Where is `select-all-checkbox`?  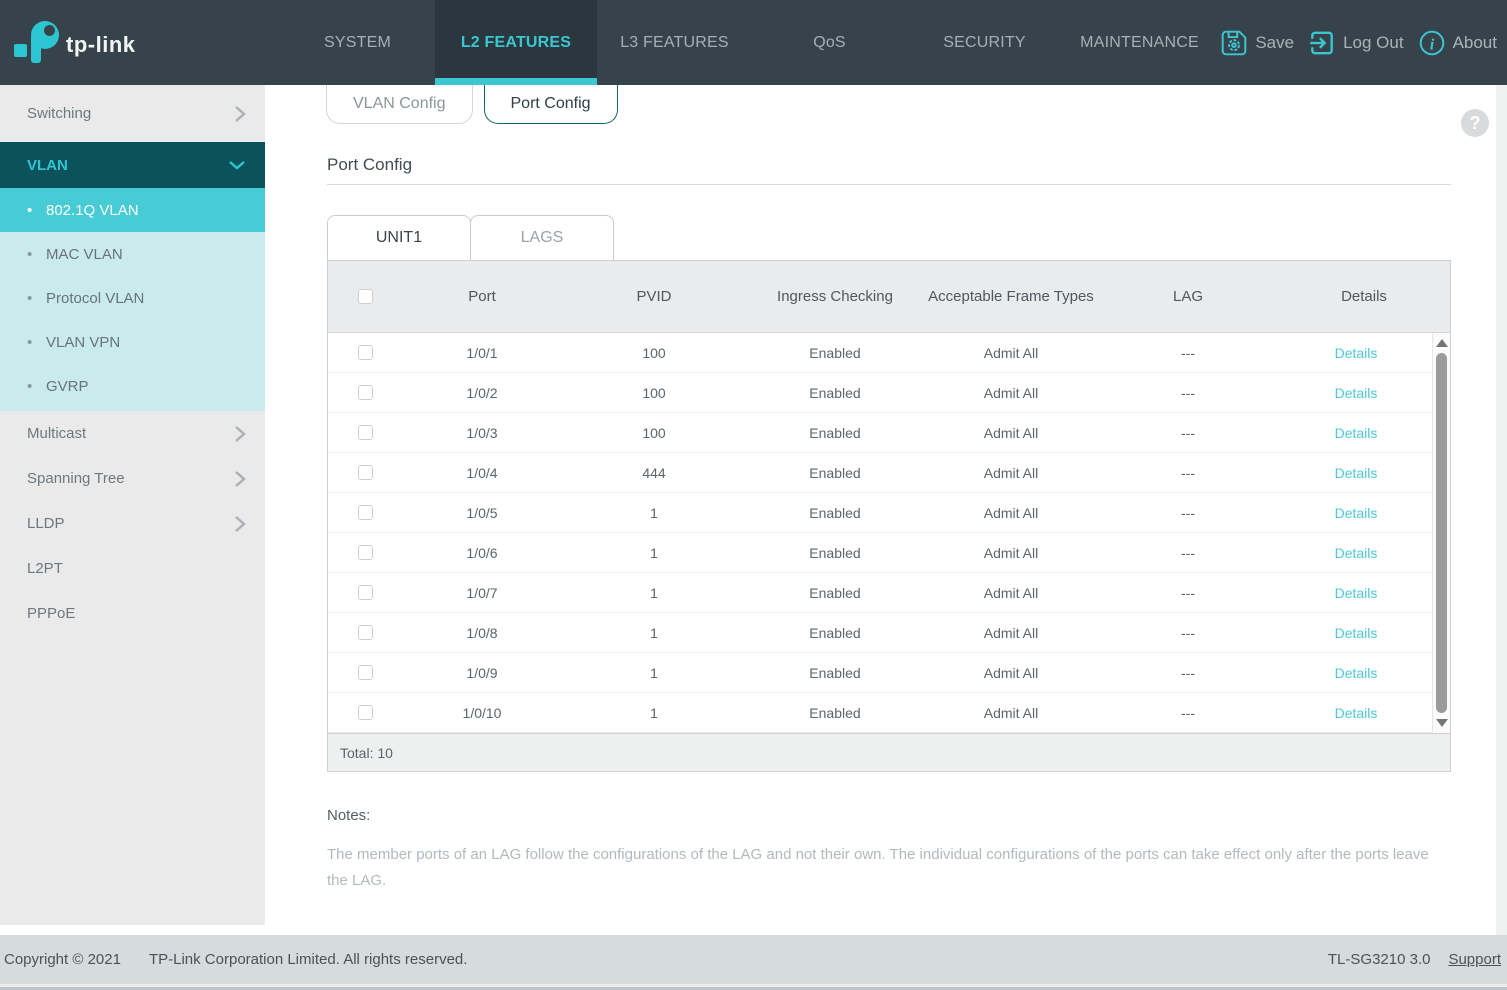
select-all-checkbox is located at coordinates (365, 296).